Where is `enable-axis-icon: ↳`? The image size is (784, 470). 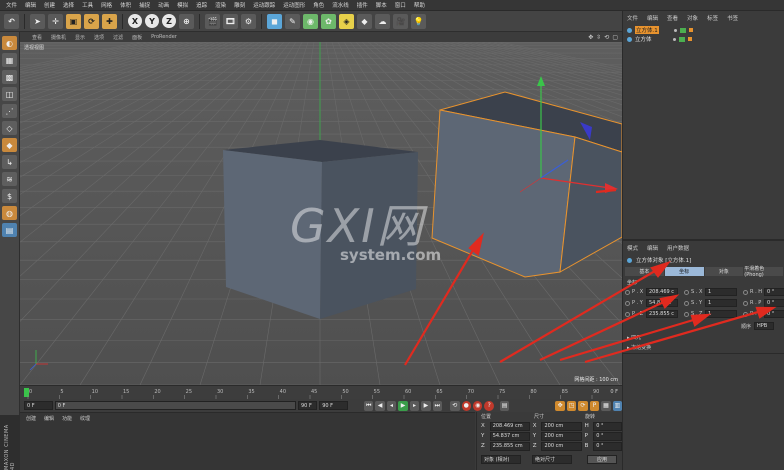 enable-axis-icon: ↳ is located at coordinates (9, 162).